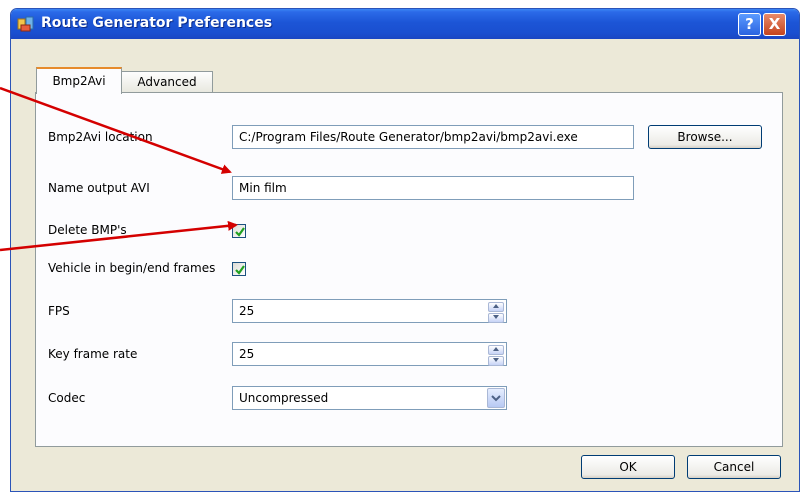 The image size is (802, 493). I want to click on key-frame-rate-label: Key frame rate, so click(93, 354).